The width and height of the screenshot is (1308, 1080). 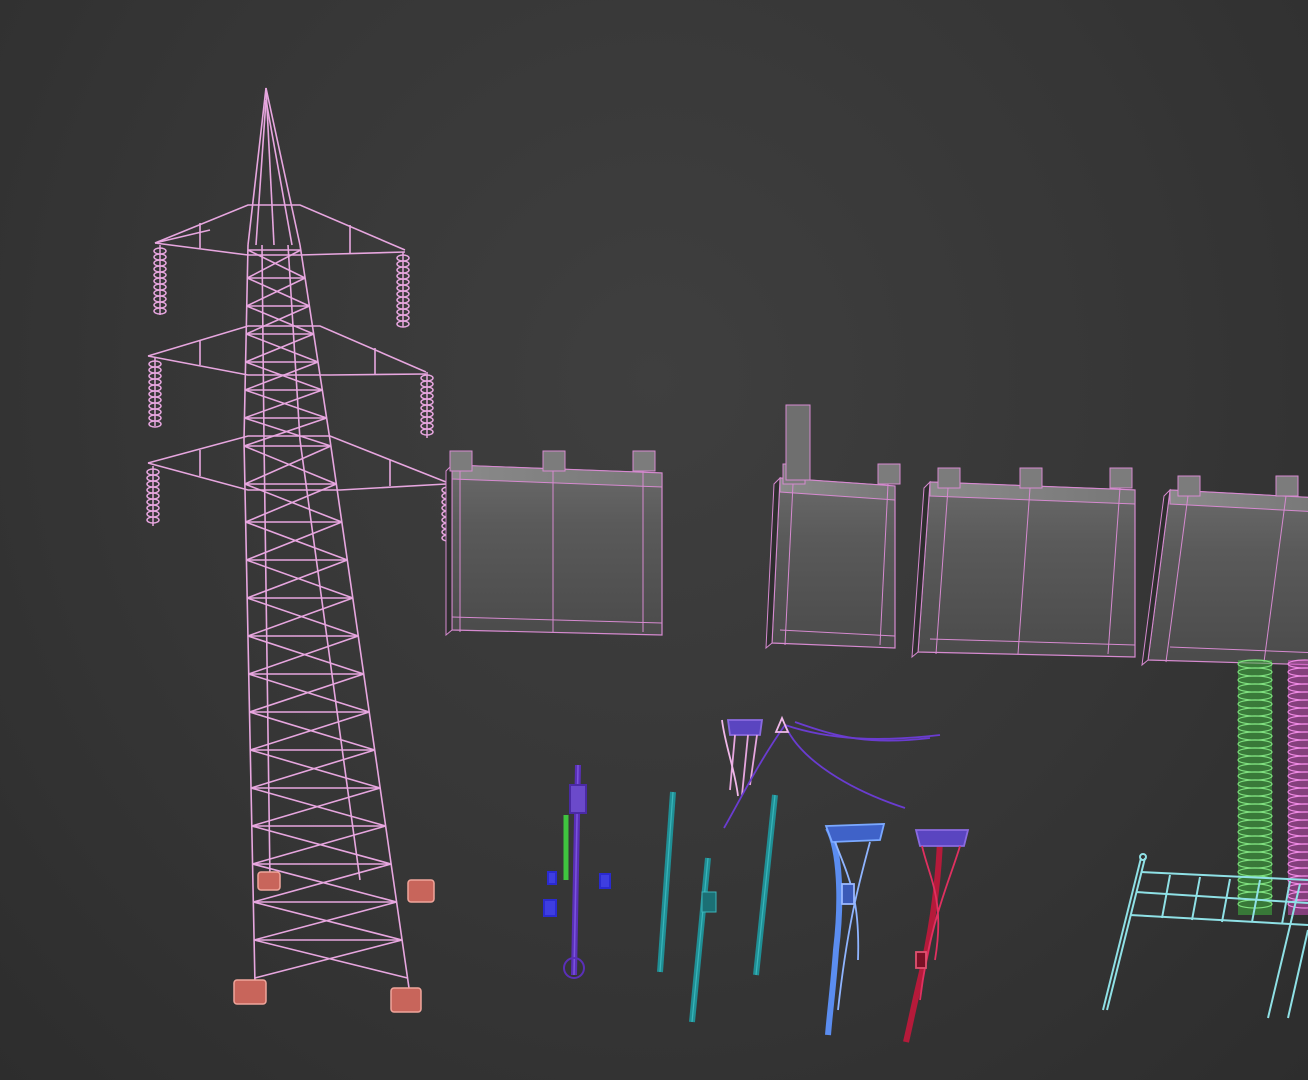 What do you see at coordinates (297, 463) in the screenshot?
I see `lower-crossarm` at bounding box center [297, 463].